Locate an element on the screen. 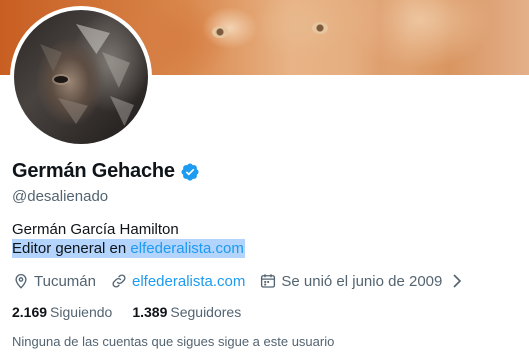 The image size is (529, 354). following-link: 2.169 Siguiendo is located at coordinates (62, 312).